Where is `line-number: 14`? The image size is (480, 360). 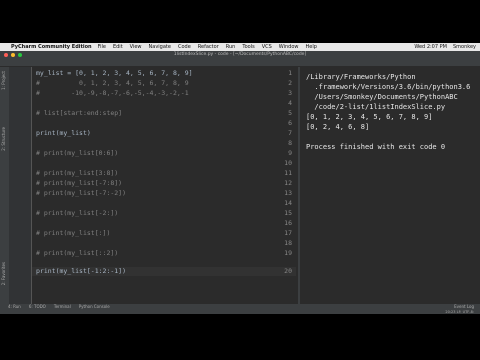
line-number: 14 is located at coordinates (288, 203).